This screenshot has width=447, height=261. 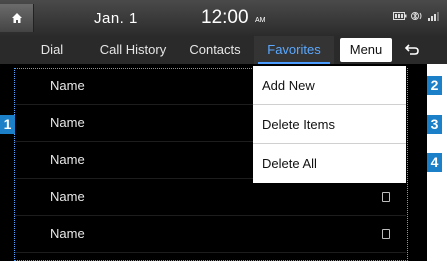 What do you see at coordinates (116, 18) in the screenshot?
I see `date-display: Jan. 1` at bounding box center [116, 18].